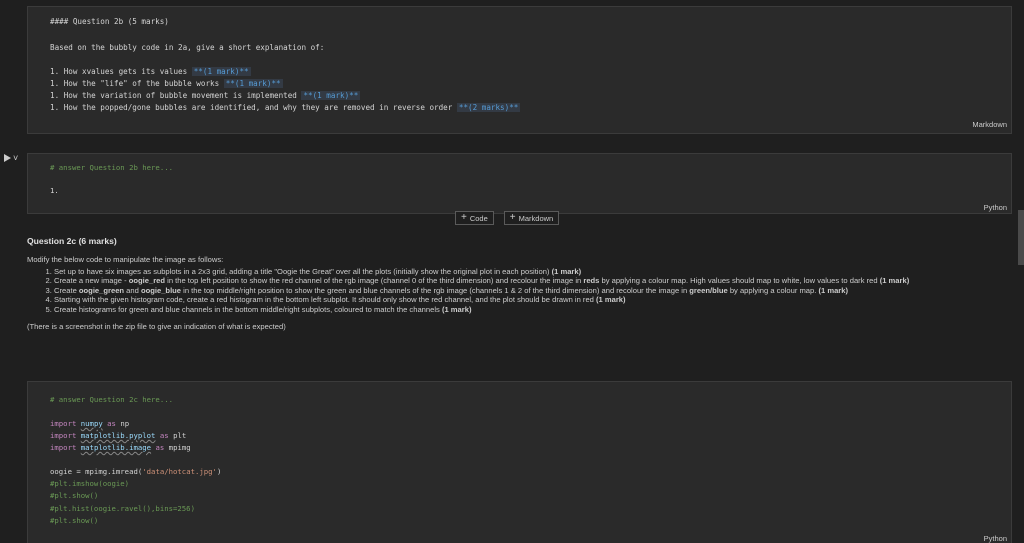  What do you see at coordinates (7, 158) in the screenshot?
I see `play-icon` at bounding box center [7, 158].